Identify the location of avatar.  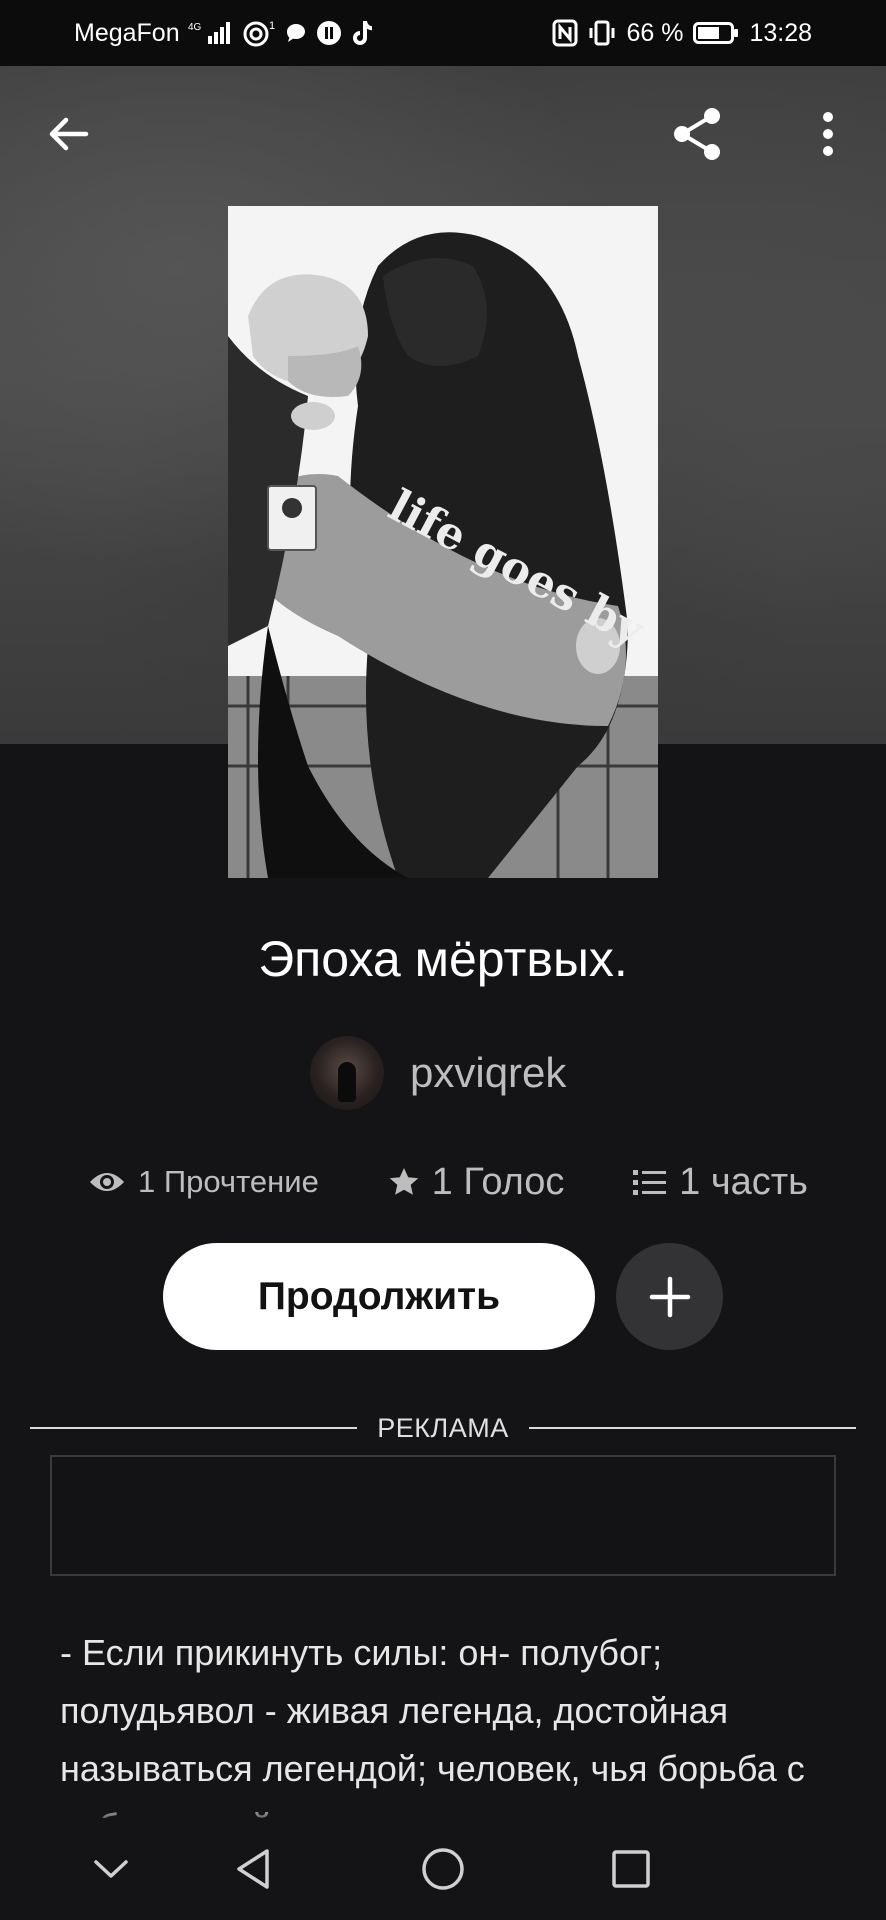
(347, 1073).